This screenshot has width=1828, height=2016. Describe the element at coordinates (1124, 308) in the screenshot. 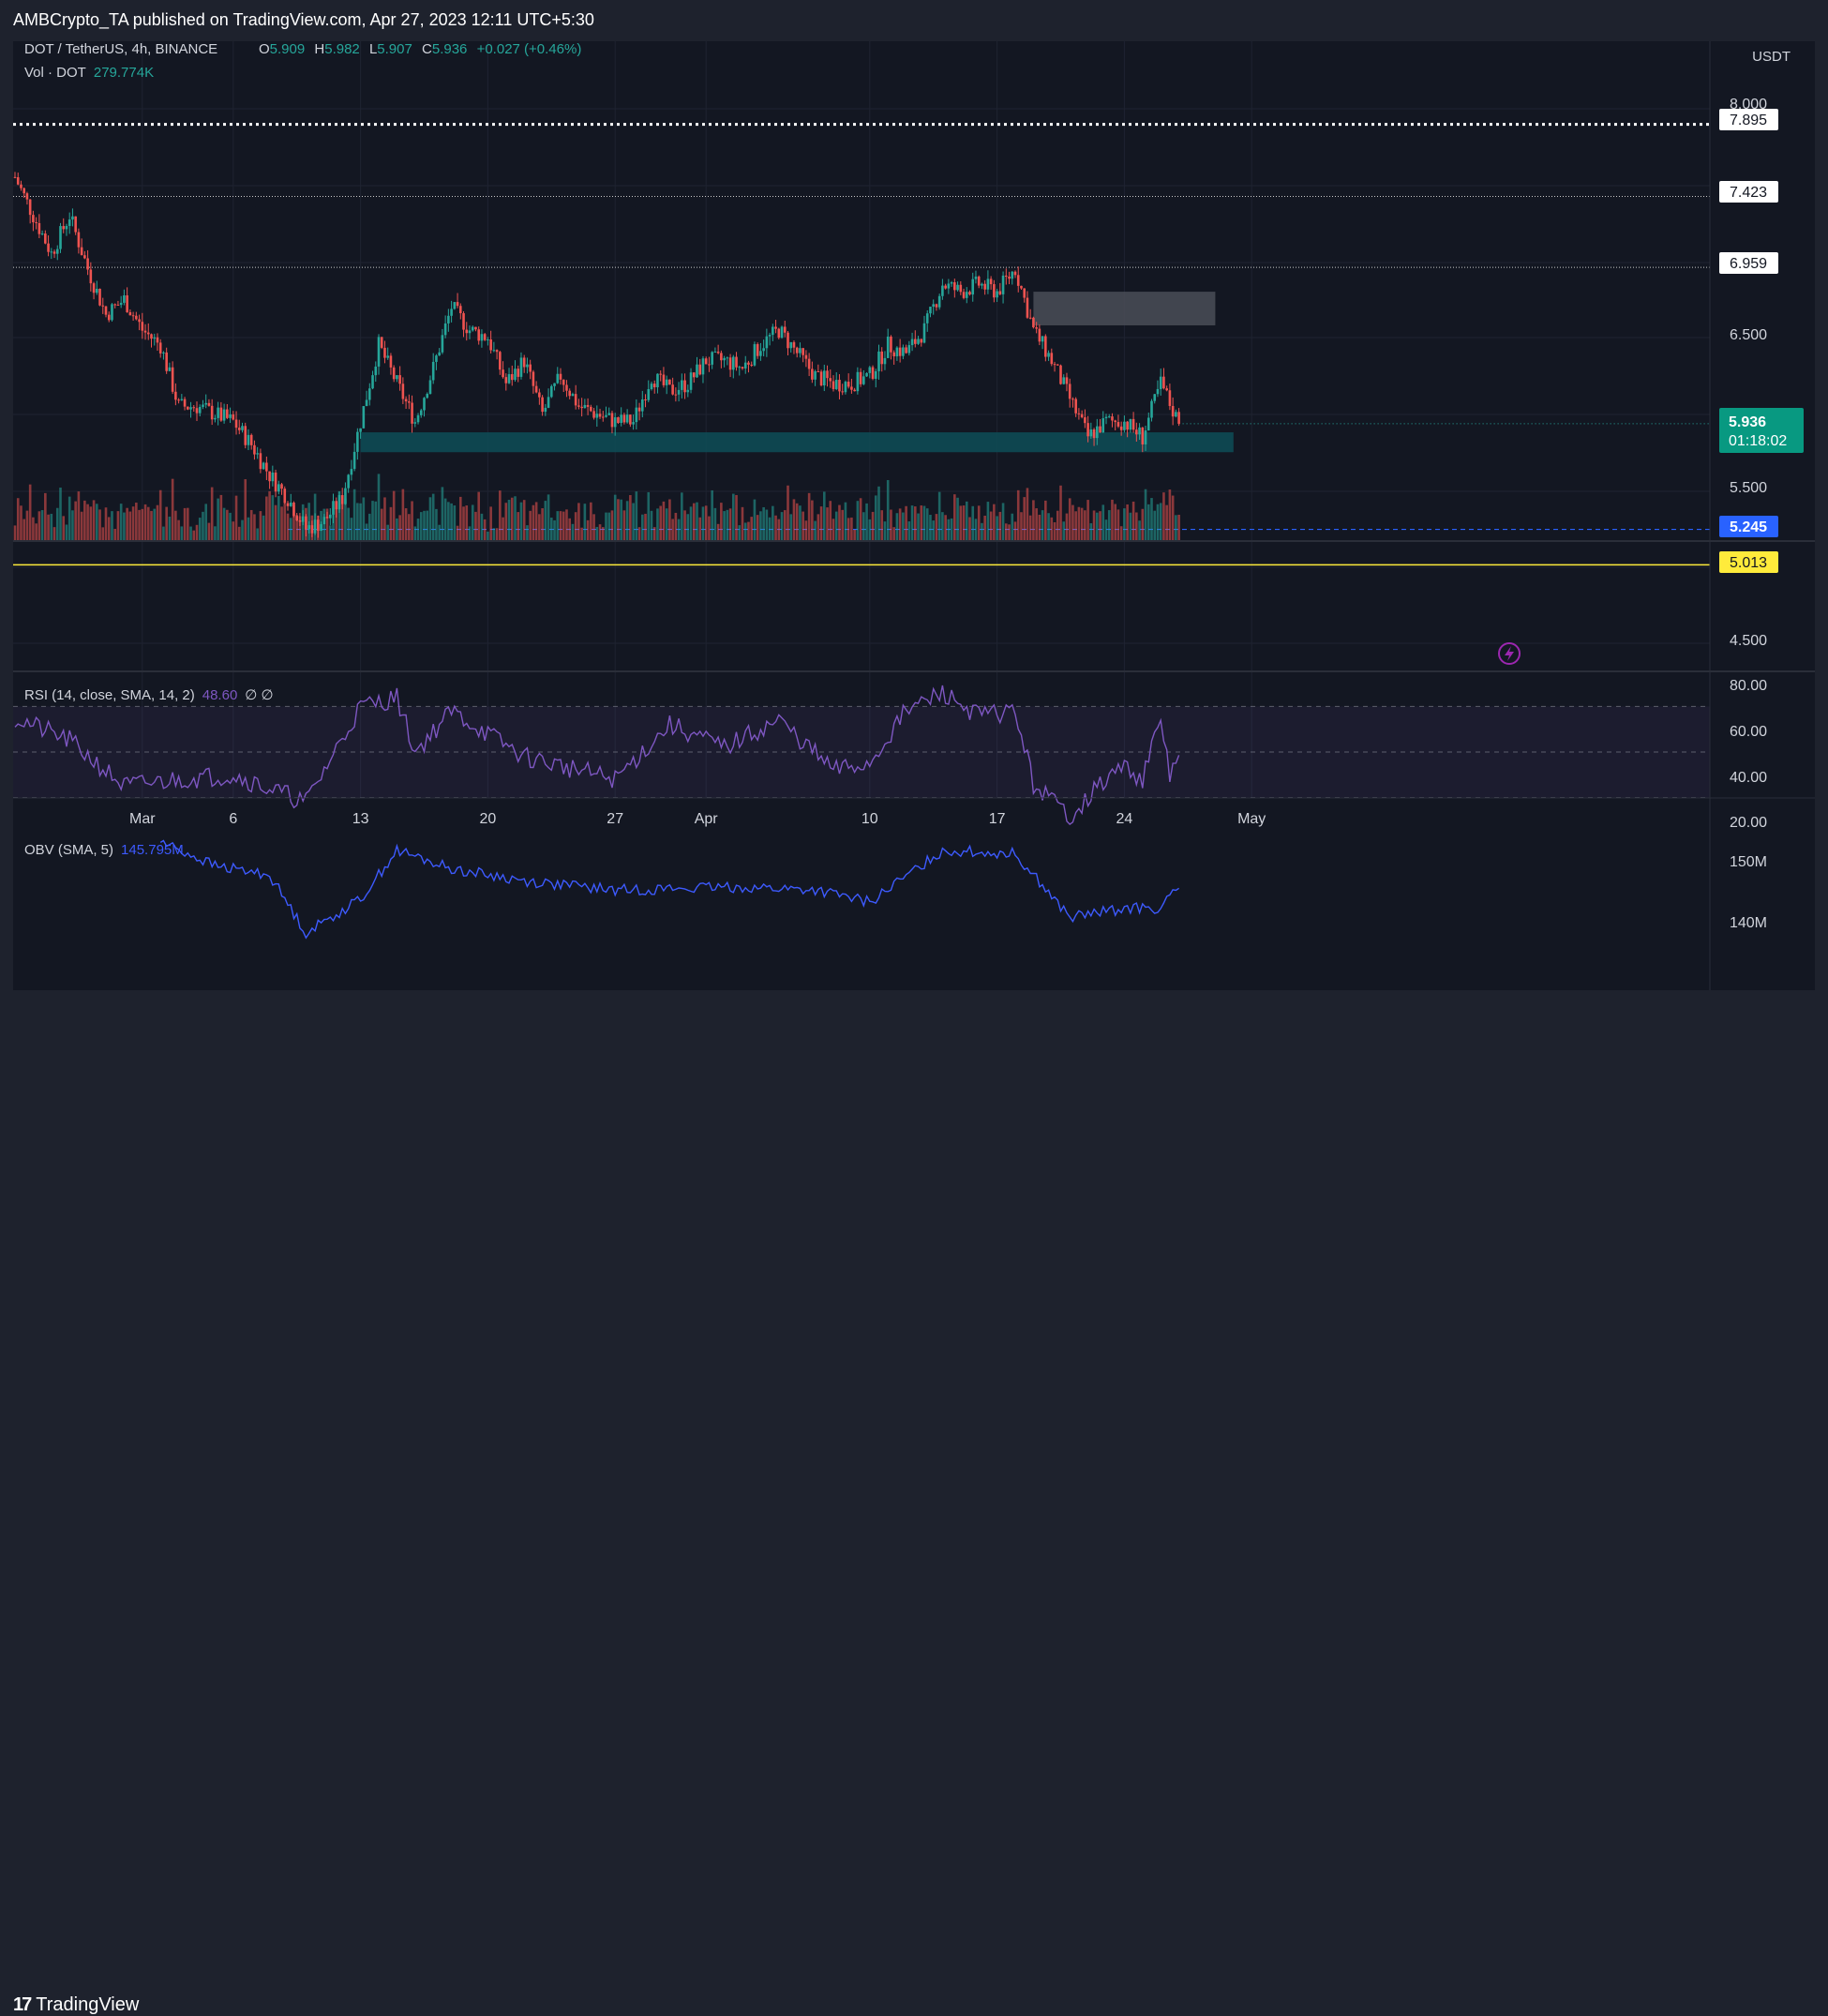

I see `resistance-zone` at that location.